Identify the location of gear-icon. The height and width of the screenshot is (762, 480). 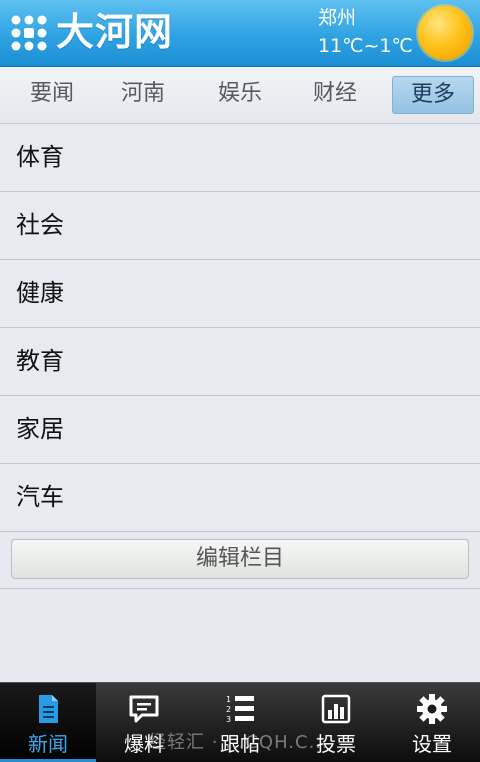
(432, 709).